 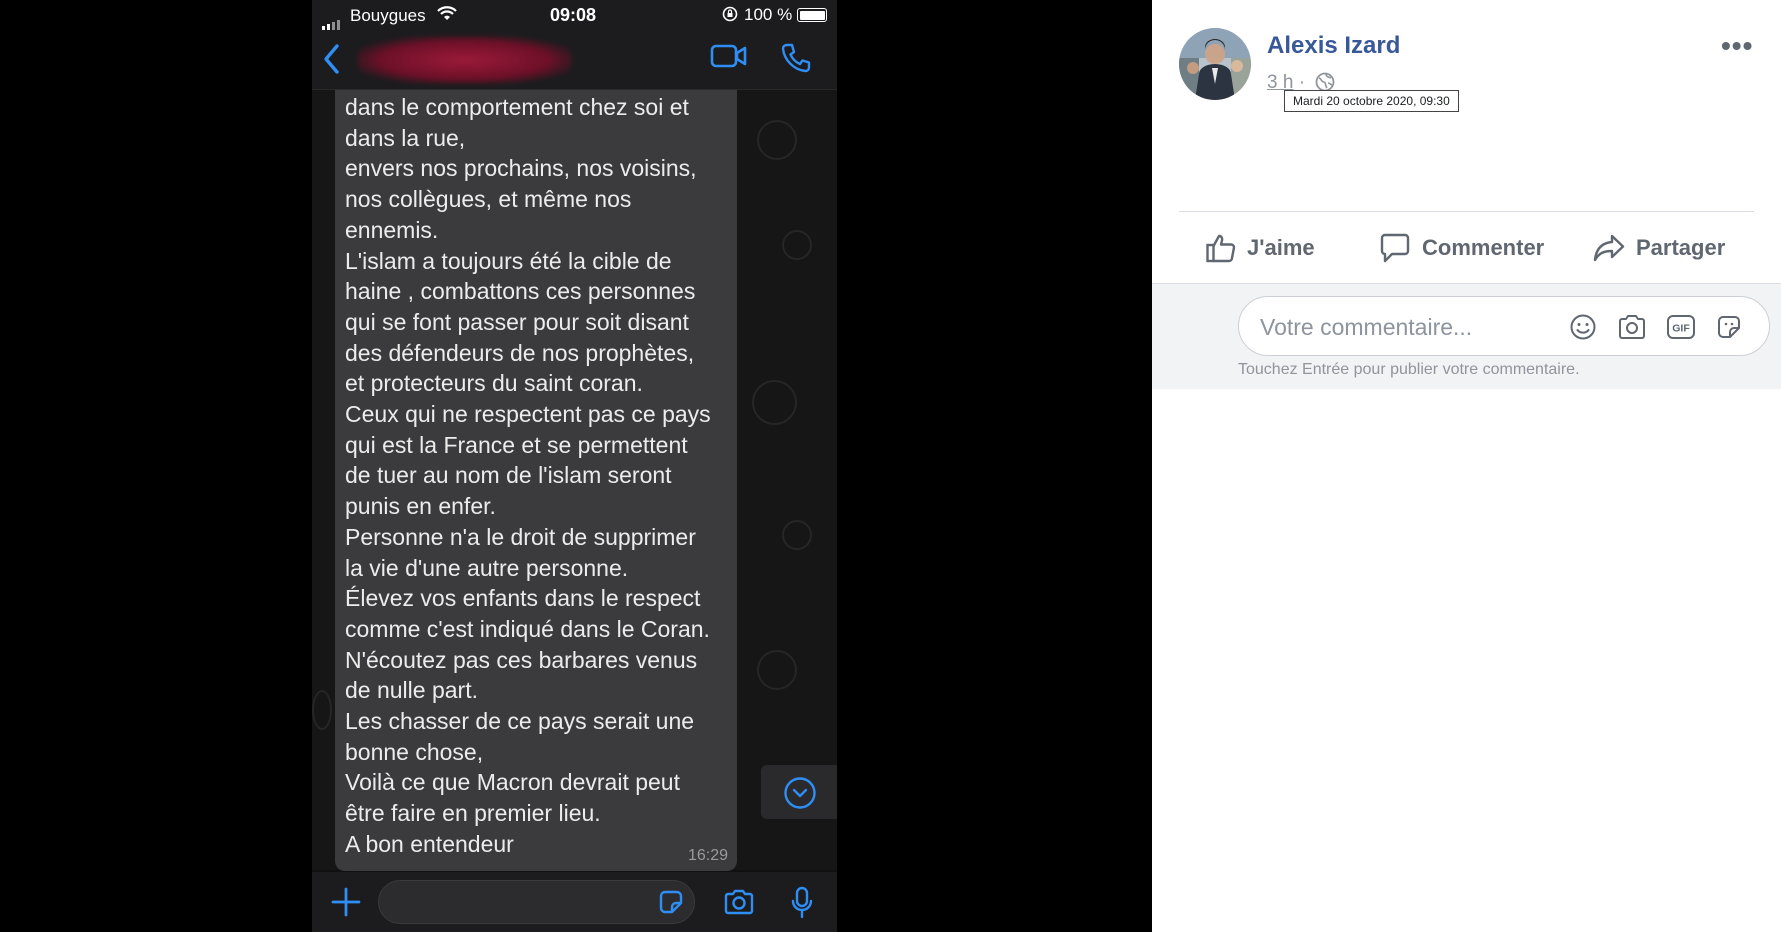 What do you see at coordinates (574, 60) in the screenshot?
I see `chat-header` at bounding box center [574, 60].